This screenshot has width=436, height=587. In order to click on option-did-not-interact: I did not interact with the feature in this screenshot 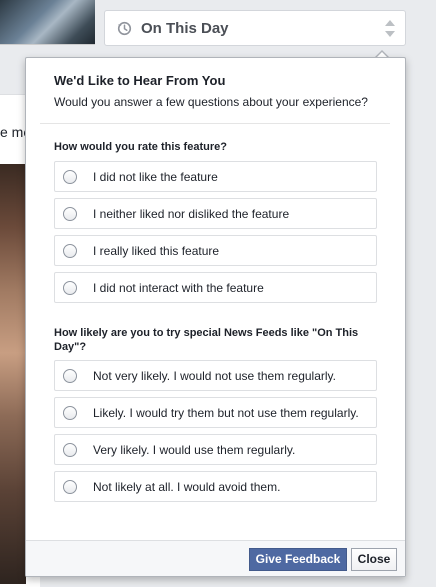, I will do `click(215, 287)`.